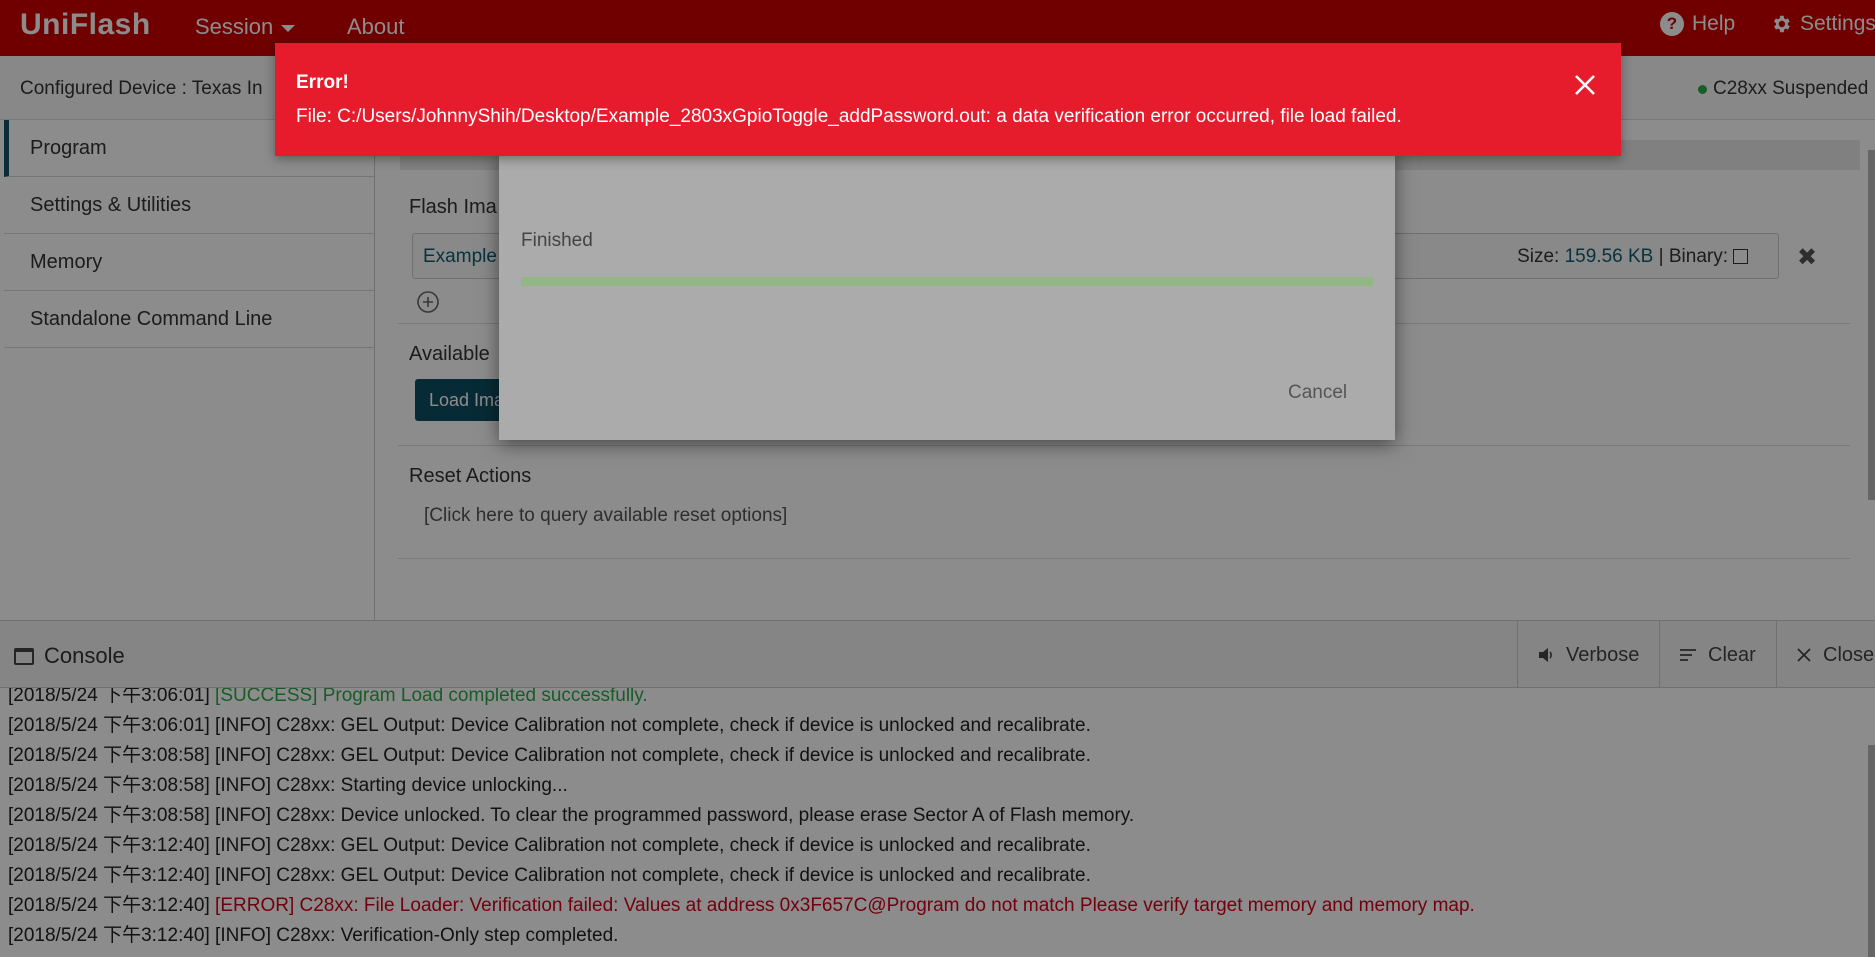 This screenshot has width=1875, height=957. Describe the element at coordinates (947, 295) in the screenshot. I see `progress-dialog: Finished Cancel` at that location.